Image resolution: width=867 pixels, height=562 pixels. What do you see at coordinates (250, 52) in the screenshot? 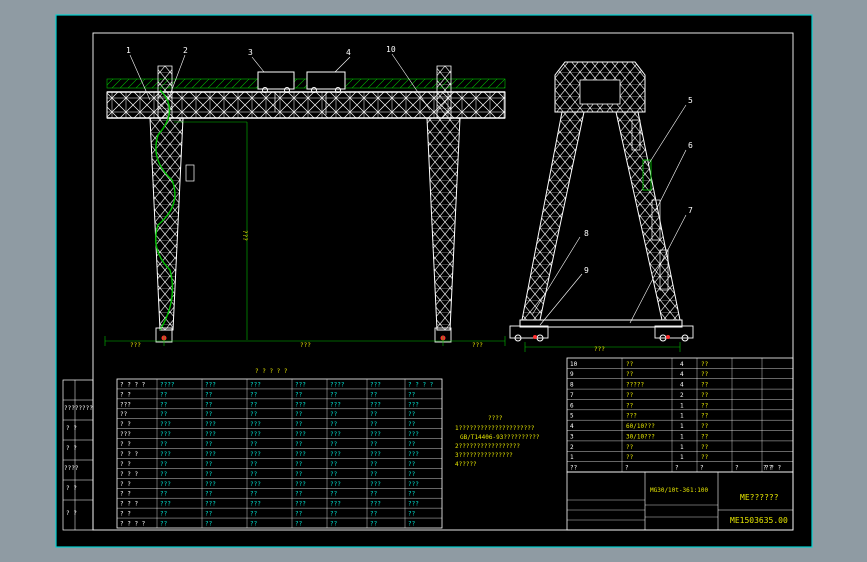
I see `balloon: 3` at bounding box center [250, 52].